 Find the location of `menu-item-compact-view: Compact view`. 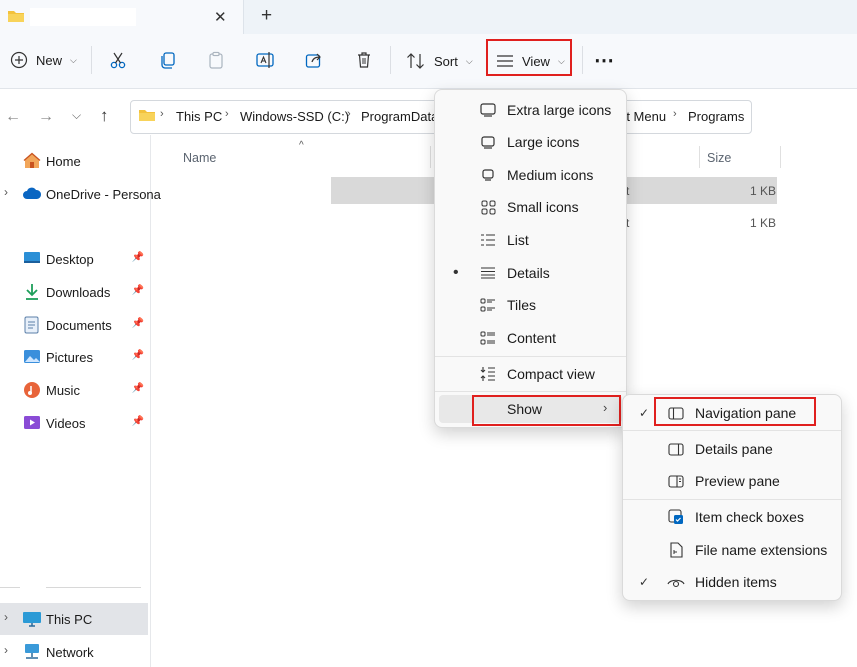

menu-item-compact-view: Compact view is located at coordinates (530, 374).